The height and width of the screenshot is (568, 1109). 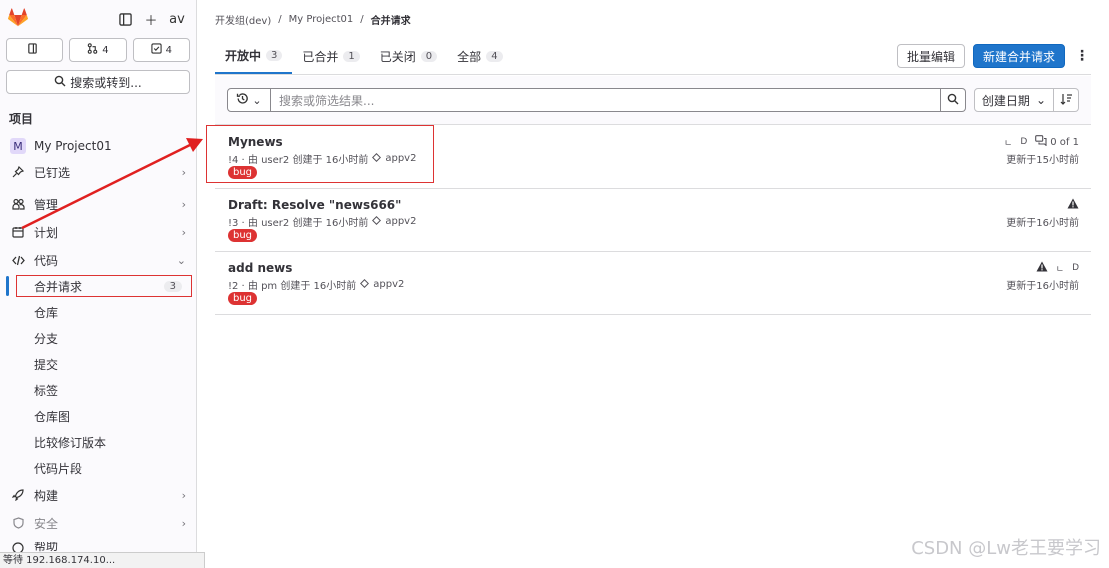 I want to click on project-avatar: M, so click(x=18, y=146).